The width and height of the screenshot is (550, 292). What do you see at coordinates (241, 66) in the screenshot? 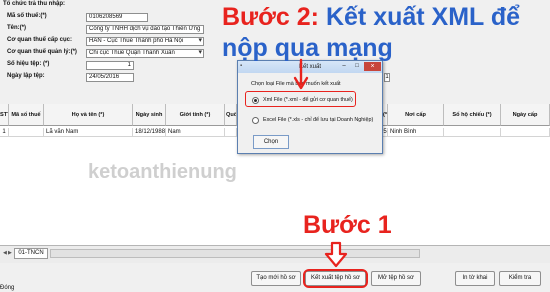
I see `app-icon: ▪` at bounding box center [241, 66].